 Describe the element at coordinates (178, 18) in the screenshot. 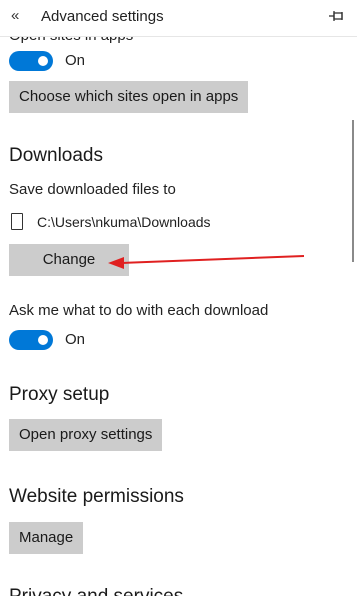

I see `settings-header: « Advanced settings` at that location.